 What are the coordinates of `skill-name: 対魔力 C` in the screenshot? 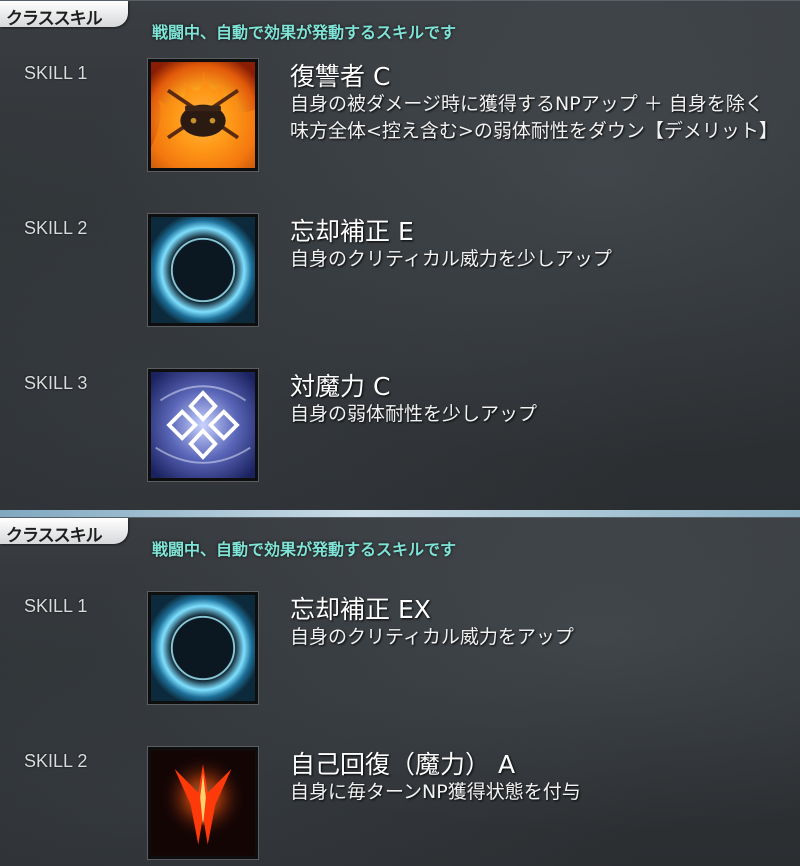 It's located at (340, 386).